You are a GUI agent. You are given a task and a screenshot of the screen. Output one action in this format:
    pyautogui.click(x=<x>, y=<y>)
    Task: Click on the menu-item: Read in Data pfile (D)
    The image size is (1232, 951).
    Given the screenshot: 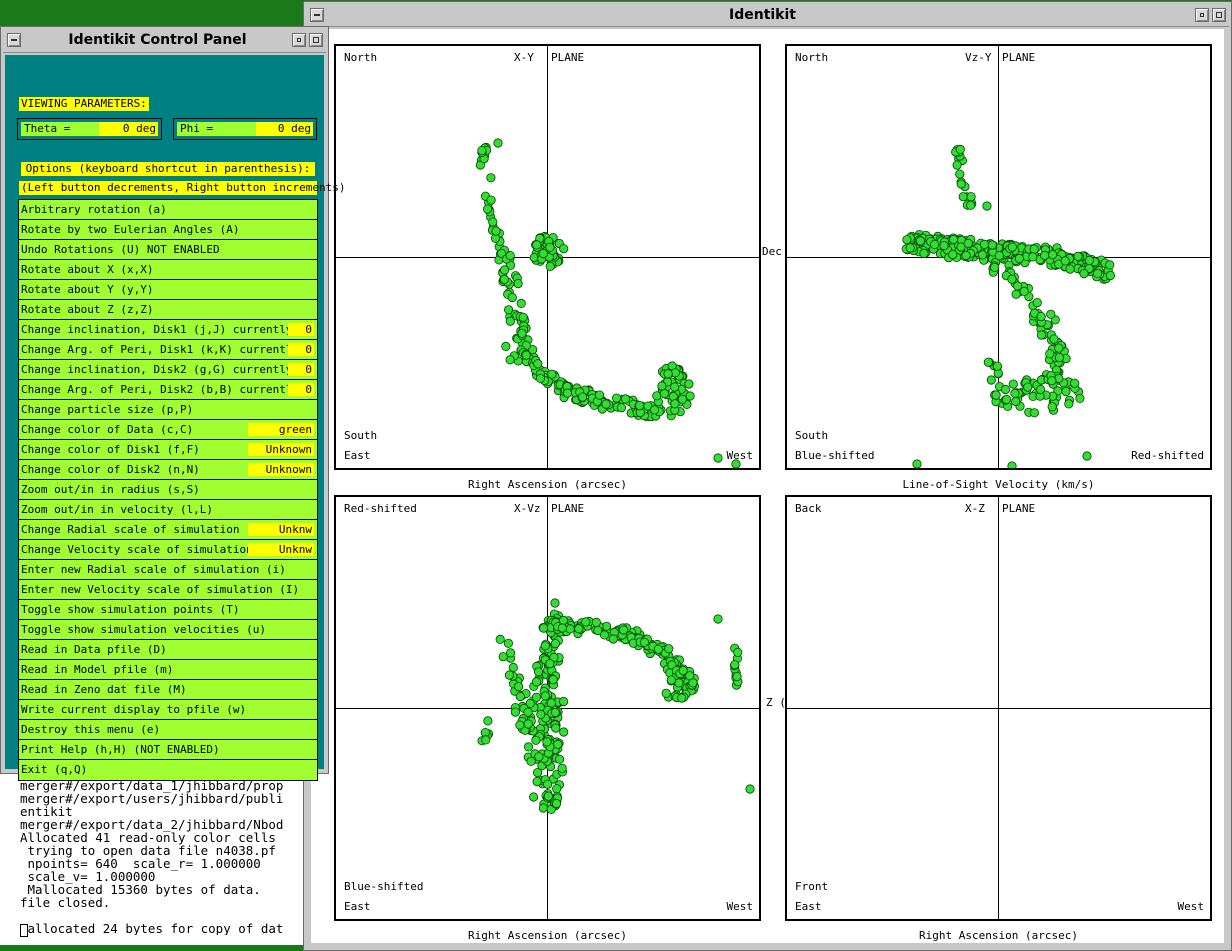 What is the action you would take?
    pyautogui.click(x=168, y=650)
    